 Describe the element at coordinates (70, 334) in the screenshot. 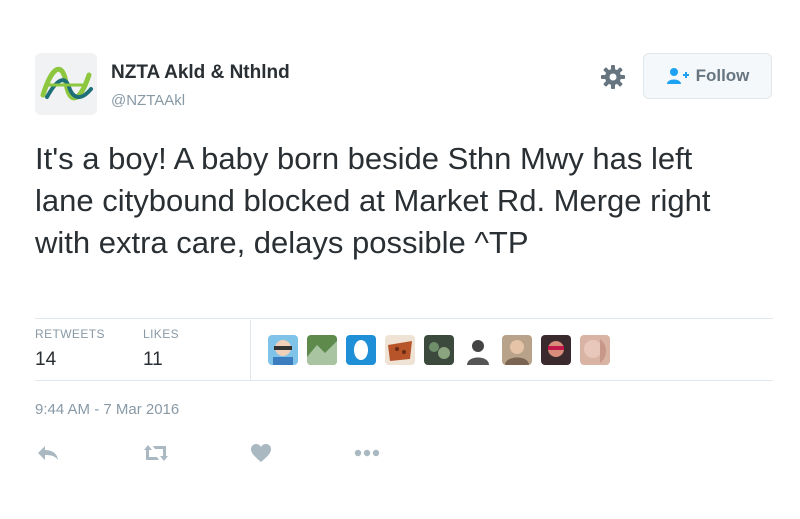

I see `retweets-label: RETWEETS` at that location.